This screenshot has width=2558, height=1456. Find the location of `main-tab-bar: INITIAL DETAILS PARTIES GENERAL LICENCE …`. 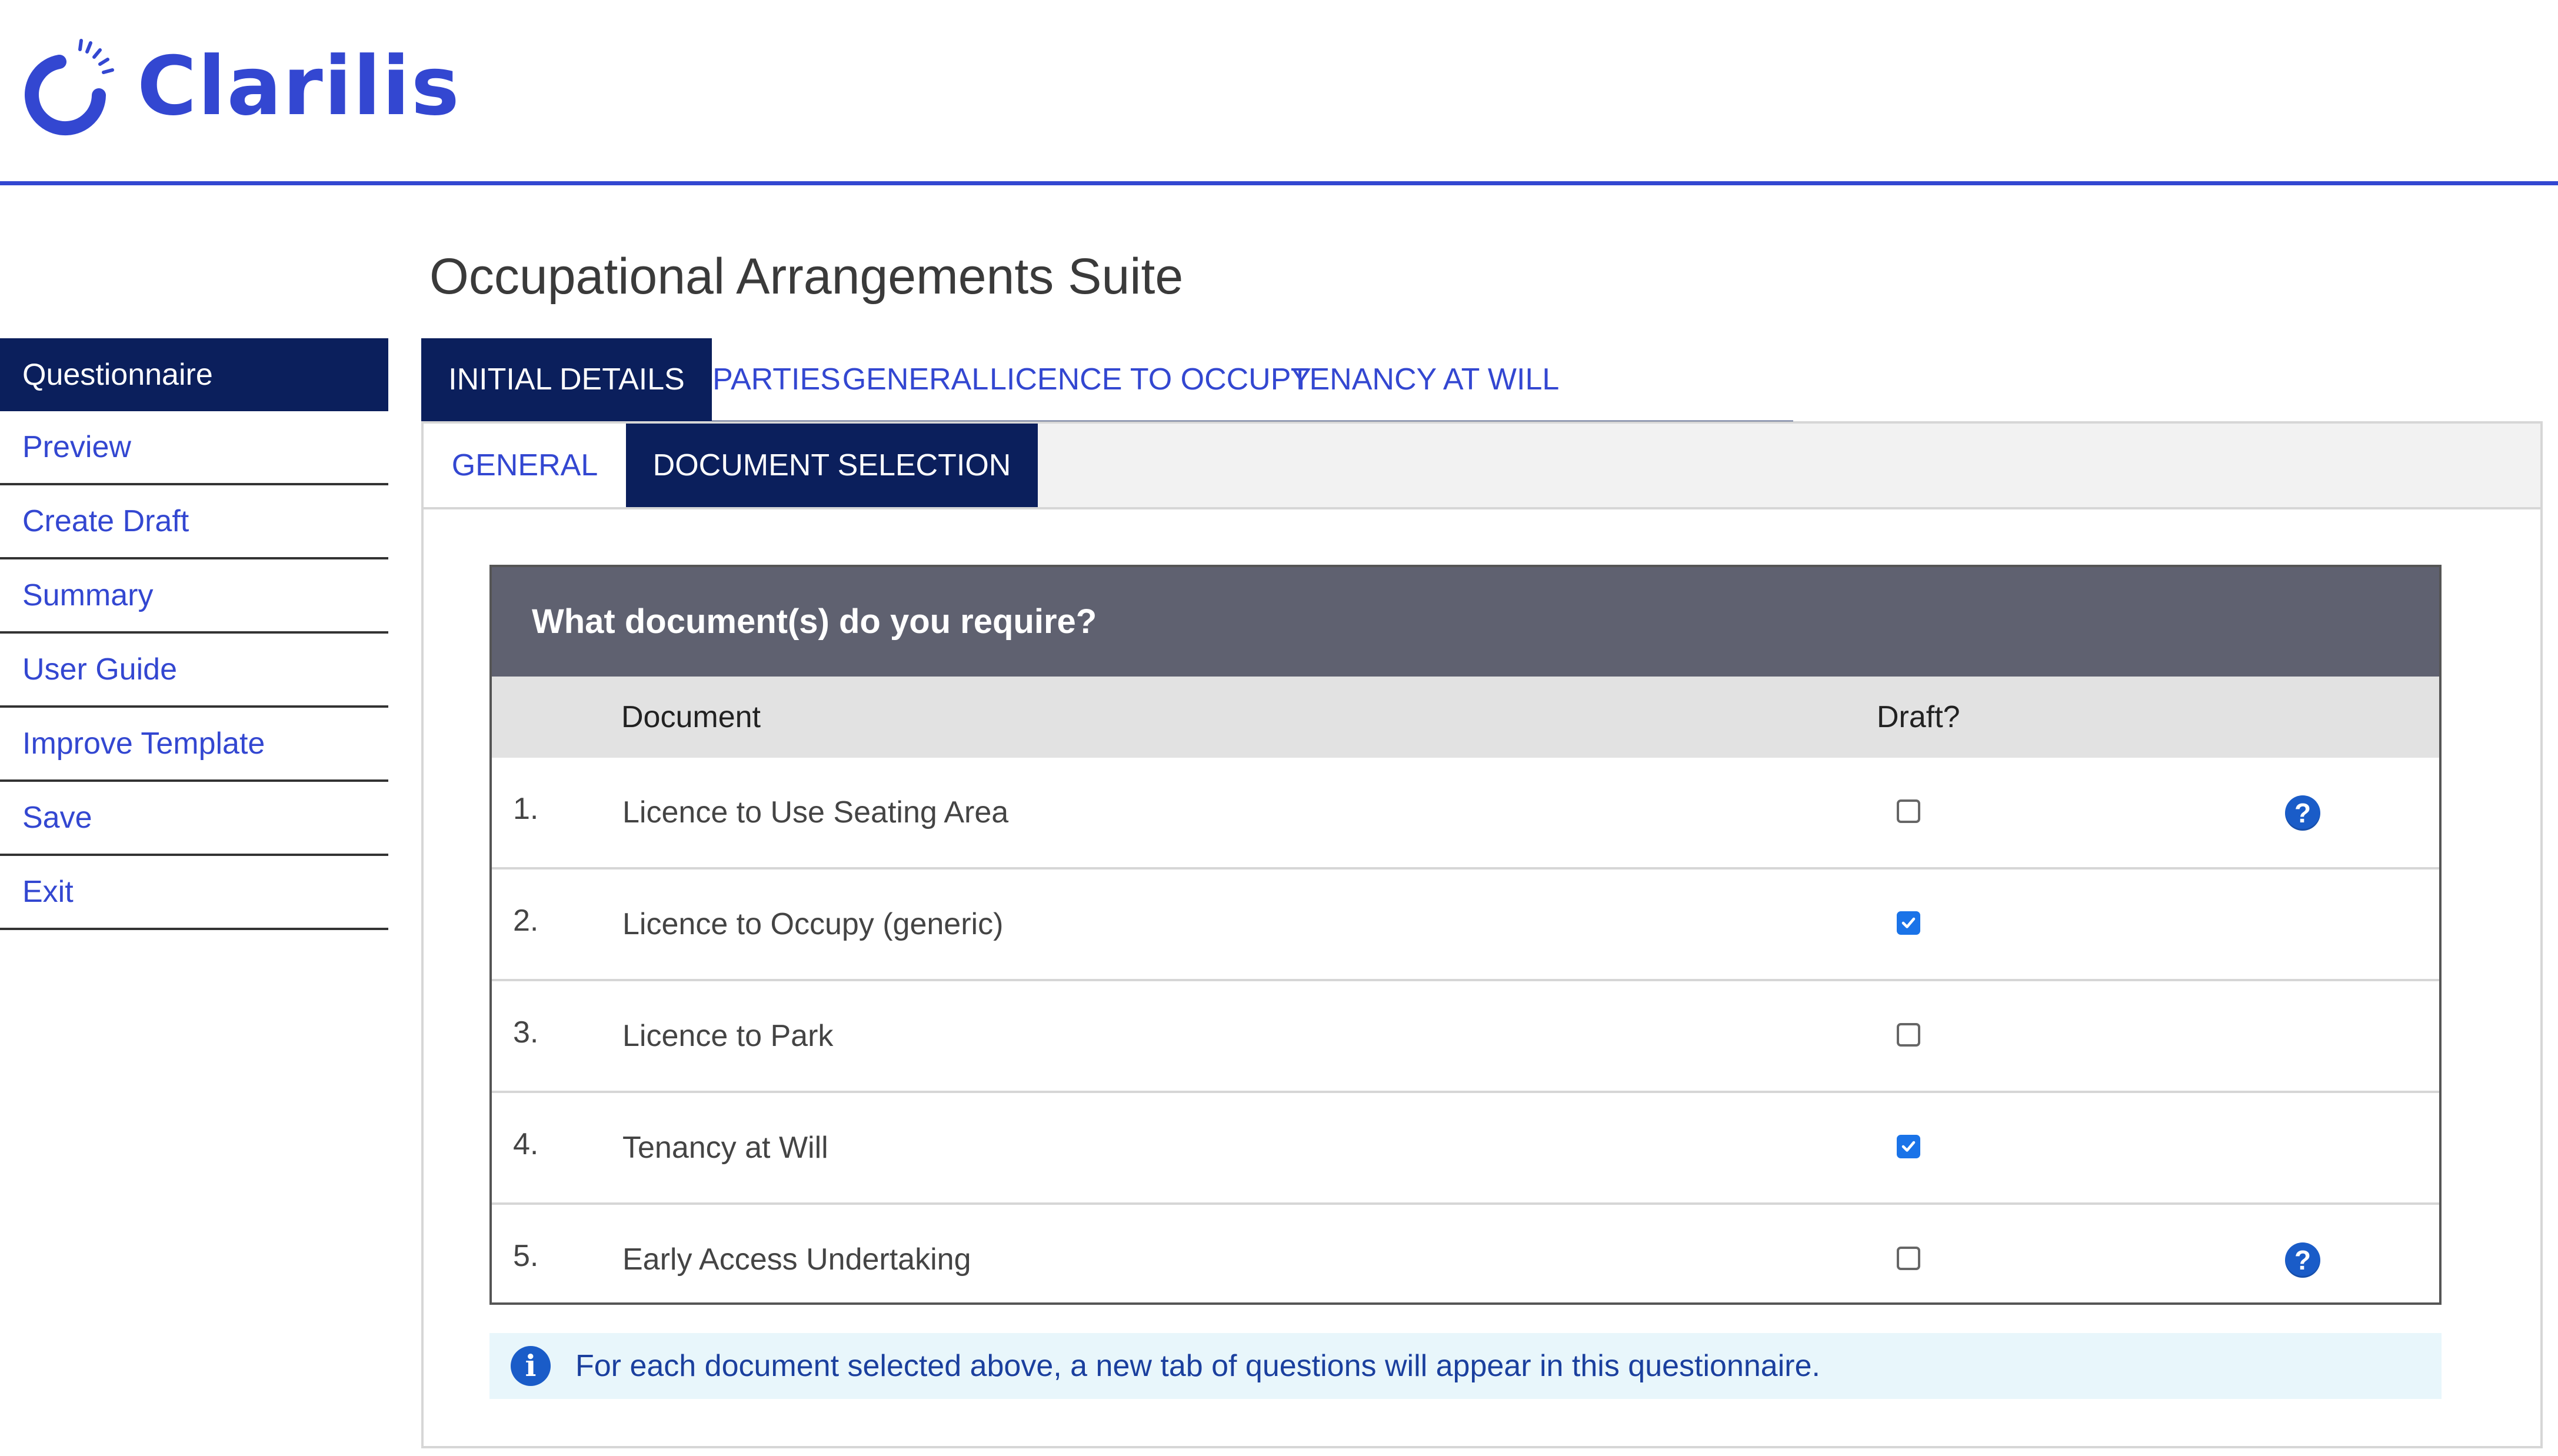

main-tab-bar: INITIAL DETAILS PARTIES GENERAL LICENCE … is located at coordinates (1107, 381).